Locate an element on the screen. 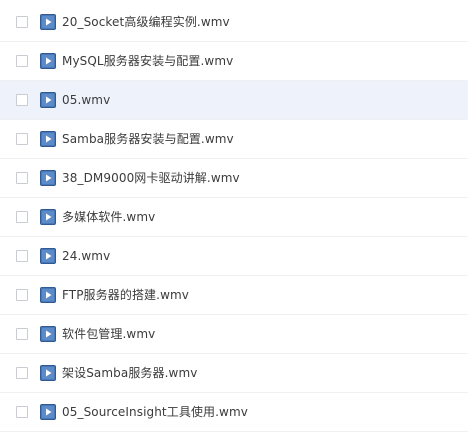  file-row: 24.wmv is located at coordinates (234, 256).